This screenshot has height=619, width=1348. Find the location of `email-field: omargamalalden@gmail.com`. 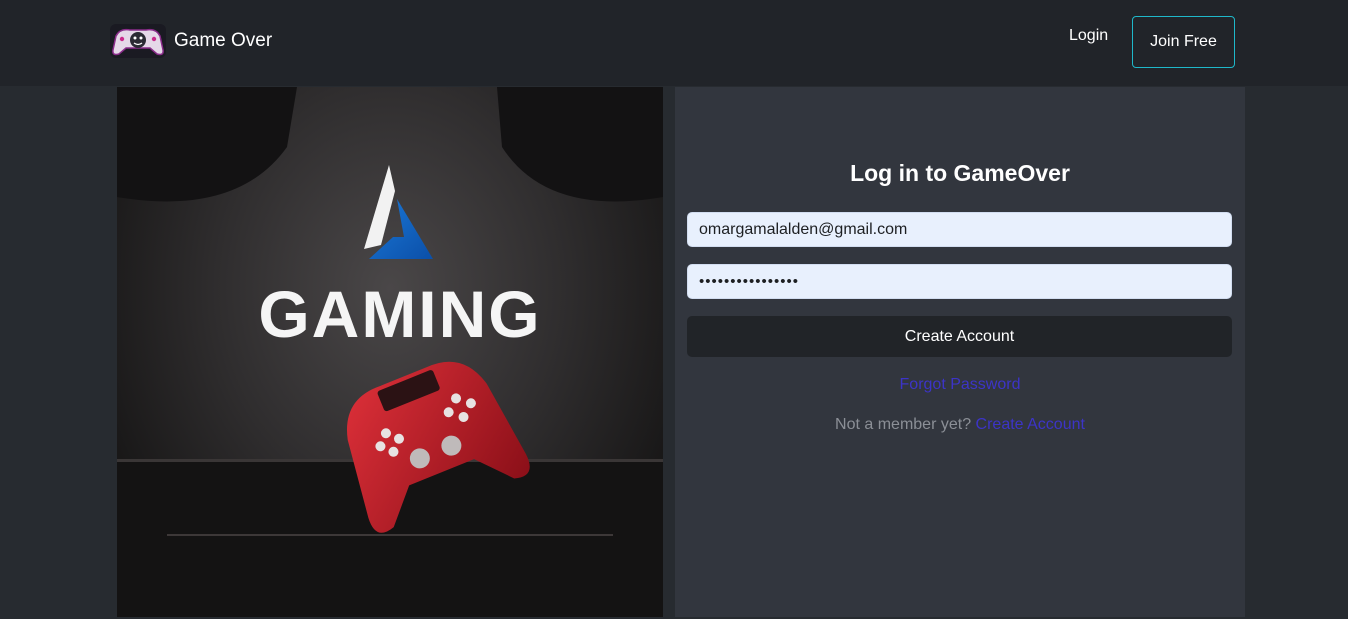

email-field: omargamalalden@gmail.com is located at coordinates (959, 229).